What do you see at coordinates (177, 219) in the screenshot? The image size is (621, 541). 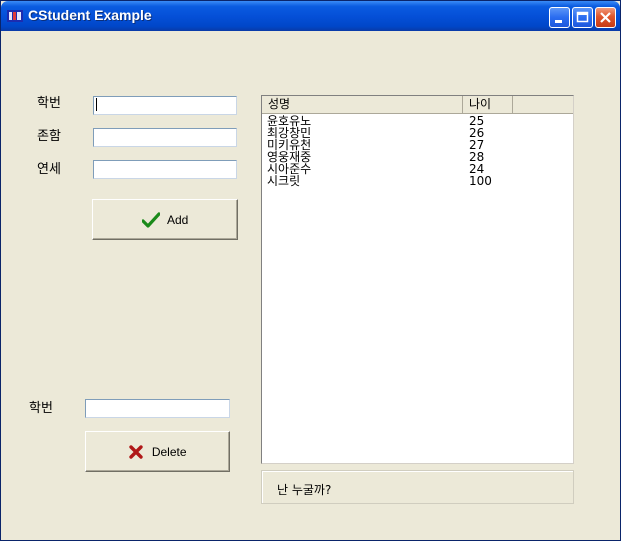 I see `add-button-label: Add` at bounding box center [177, 219].